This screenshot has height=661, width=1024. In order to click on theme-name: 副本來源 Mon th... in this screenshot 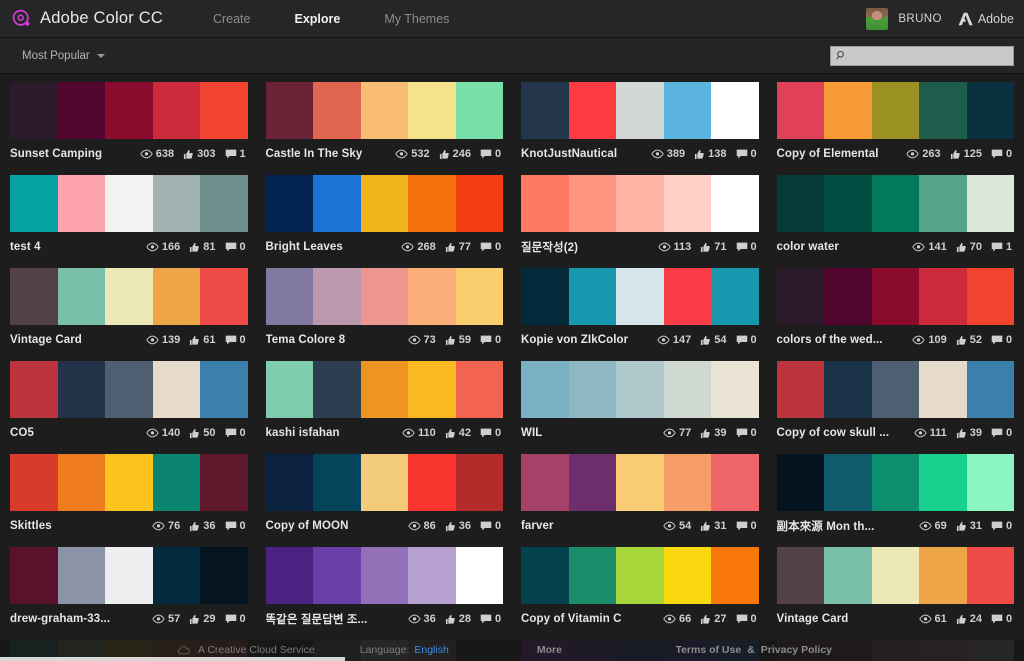, I will do `click(826, 526)`.